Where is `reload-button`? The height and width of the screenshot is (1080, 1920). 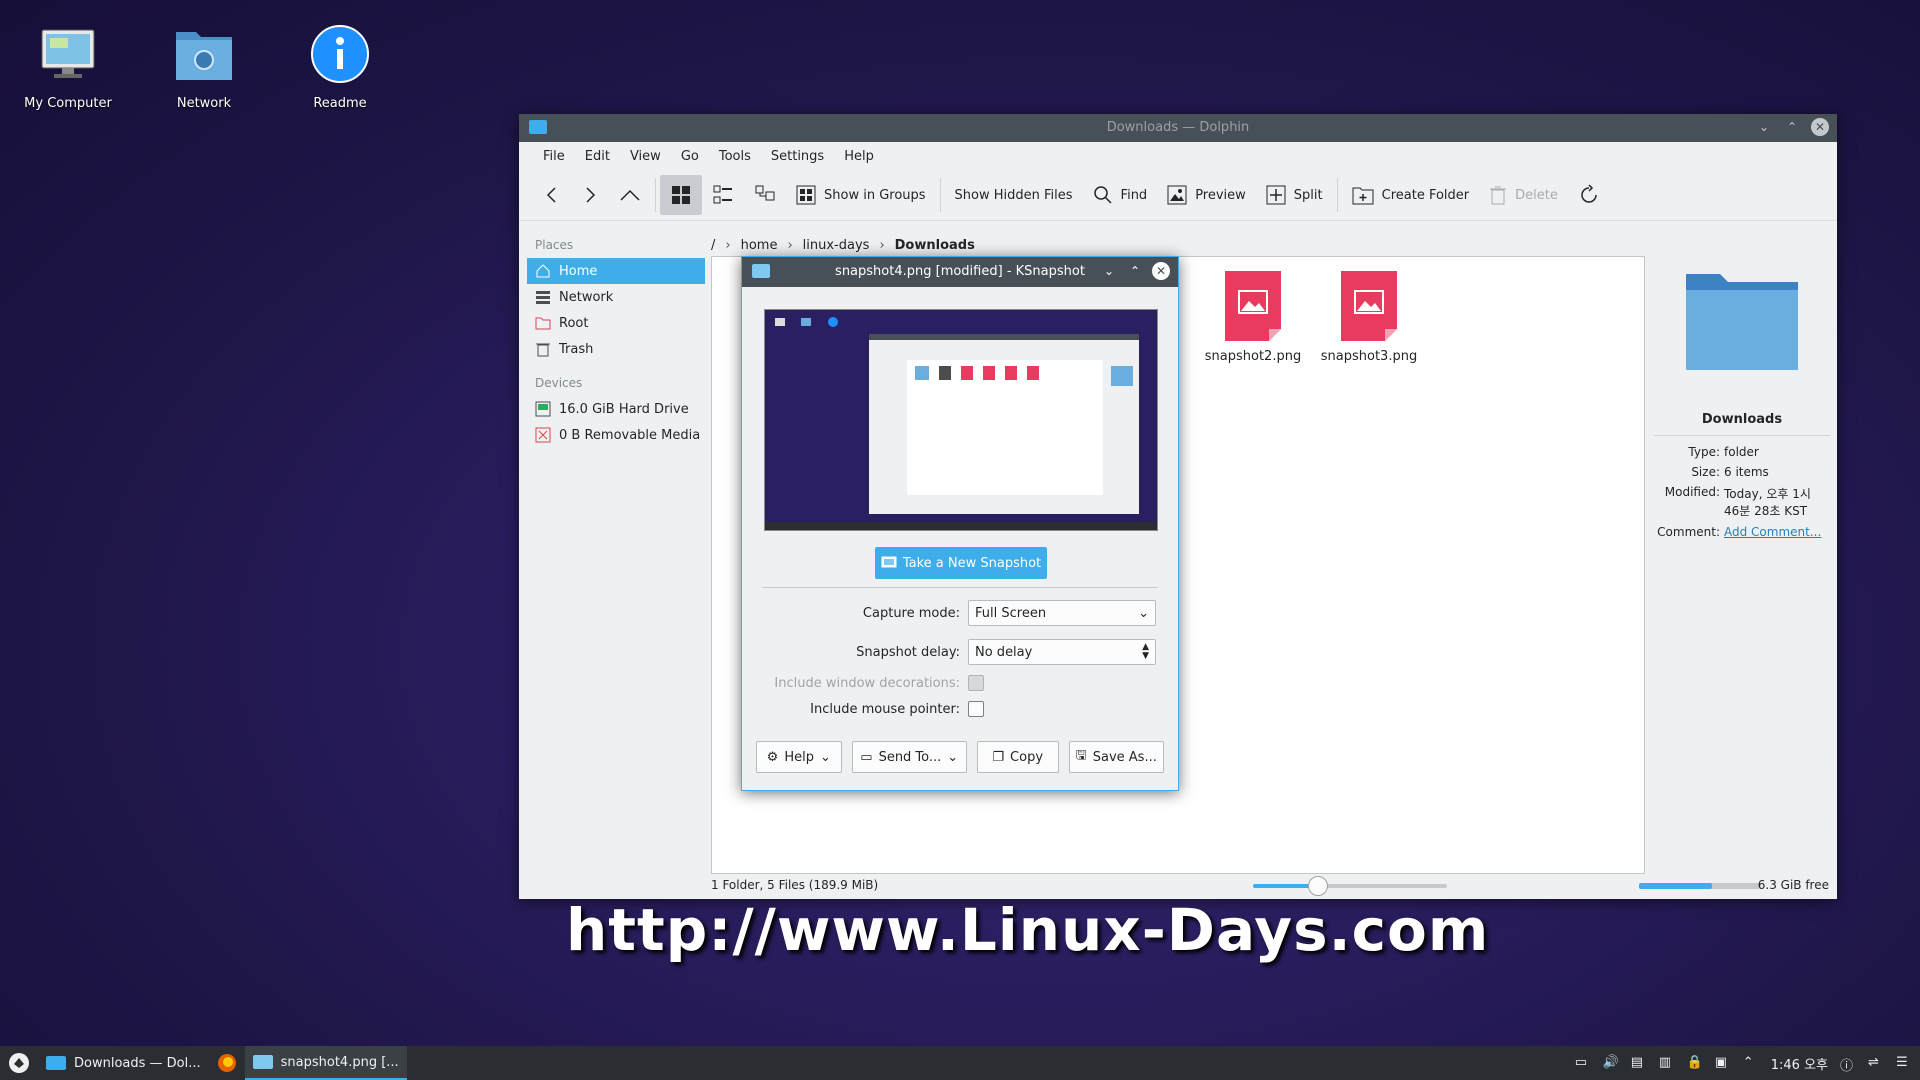 reload-button is located at coordinates (1589, 195).